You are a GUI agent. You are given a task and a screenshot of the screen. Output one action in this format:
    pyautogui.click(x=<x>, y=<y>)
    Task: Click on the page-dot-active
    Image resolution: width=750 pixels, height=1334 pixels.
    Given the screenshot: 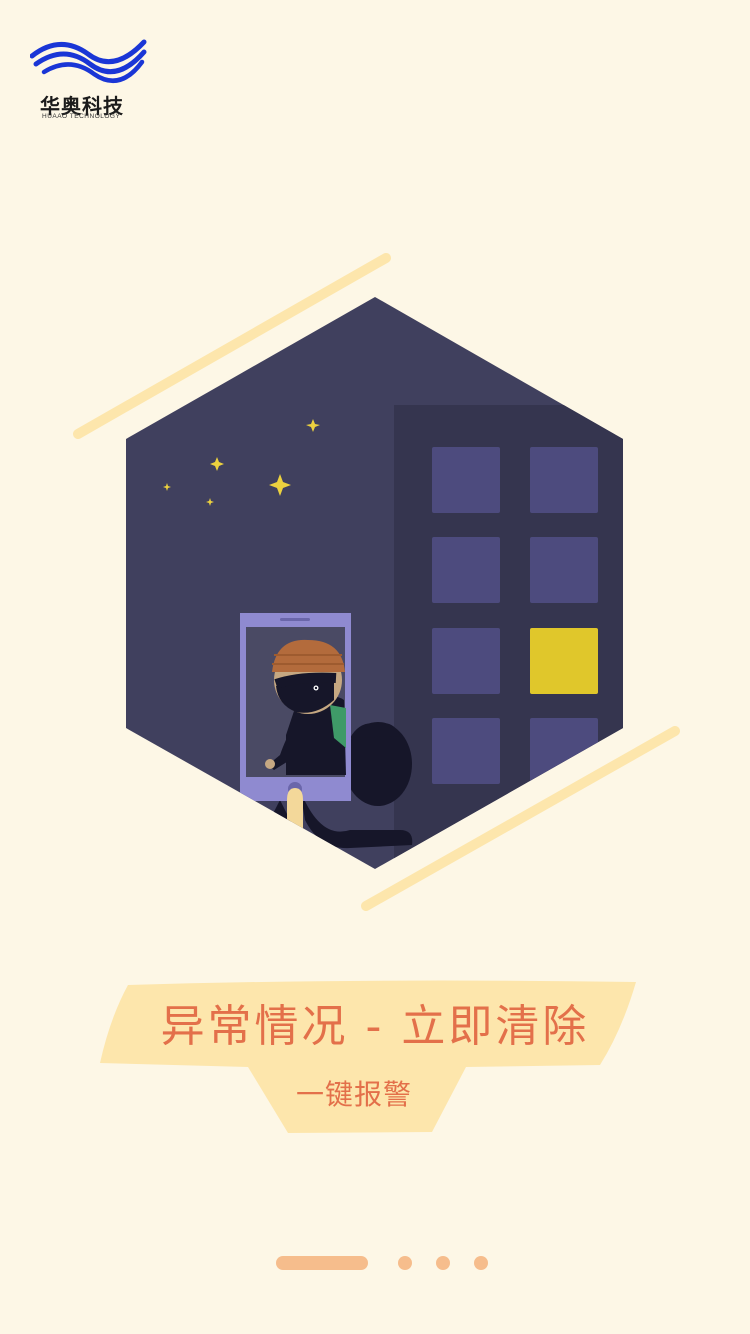 What is the action you would take?
    pyautogui.click(x=322, y=1263)
    